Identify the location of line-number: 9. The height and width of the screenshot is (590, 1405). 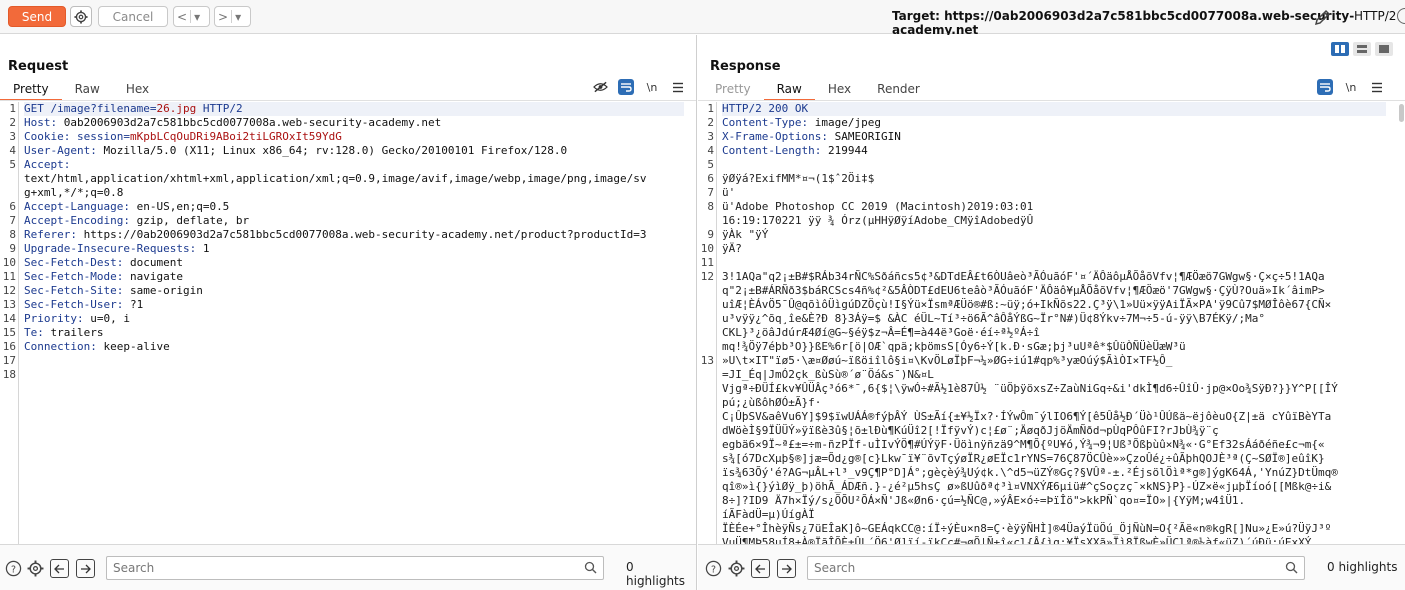
(710, 234).